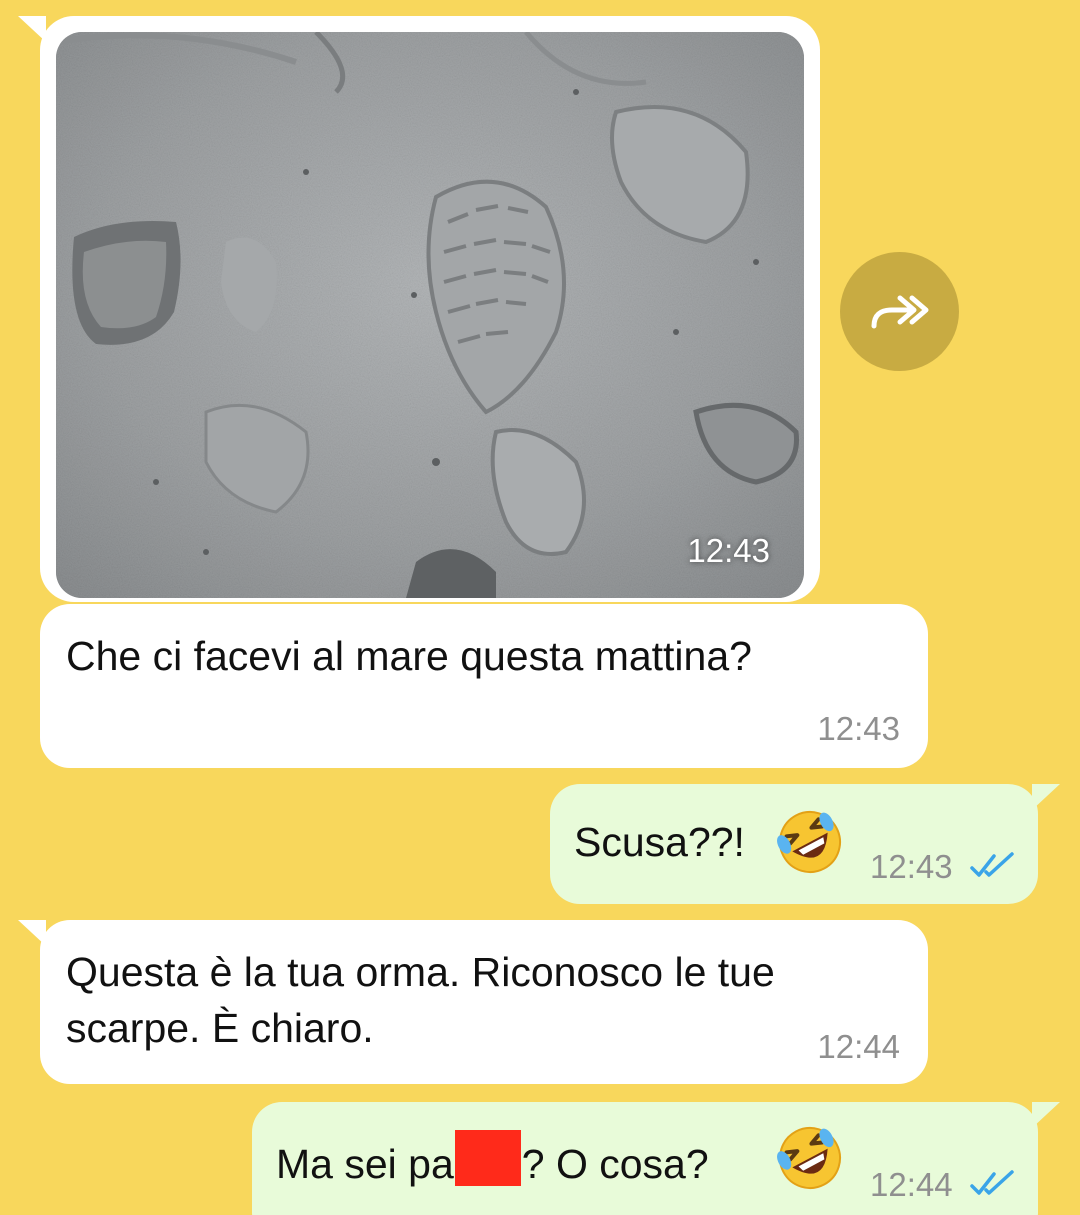 The image size is (1080, 1215). I want to click on outgoing-message-bubble: Ma sei pa ? O cosa? 12:44, so click(656, 1158).